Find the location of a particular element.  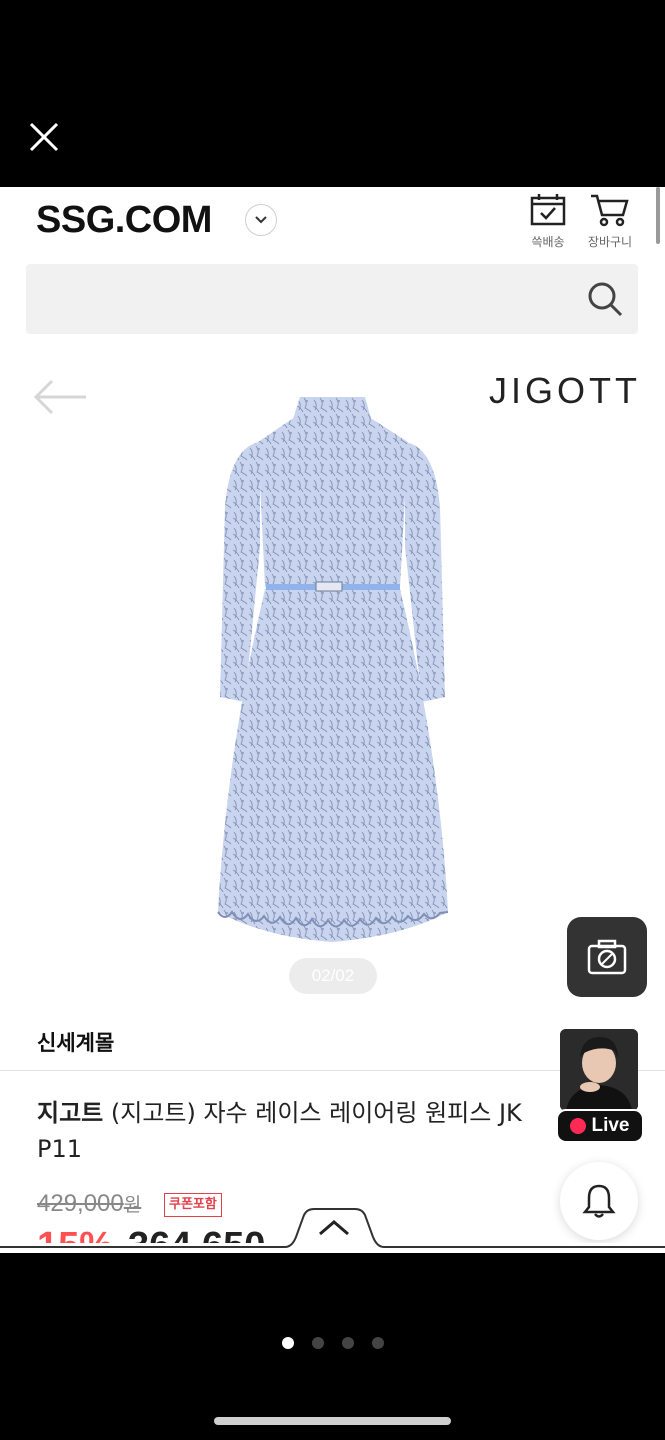

live-text: Live is located at coordinates (610, 1125).